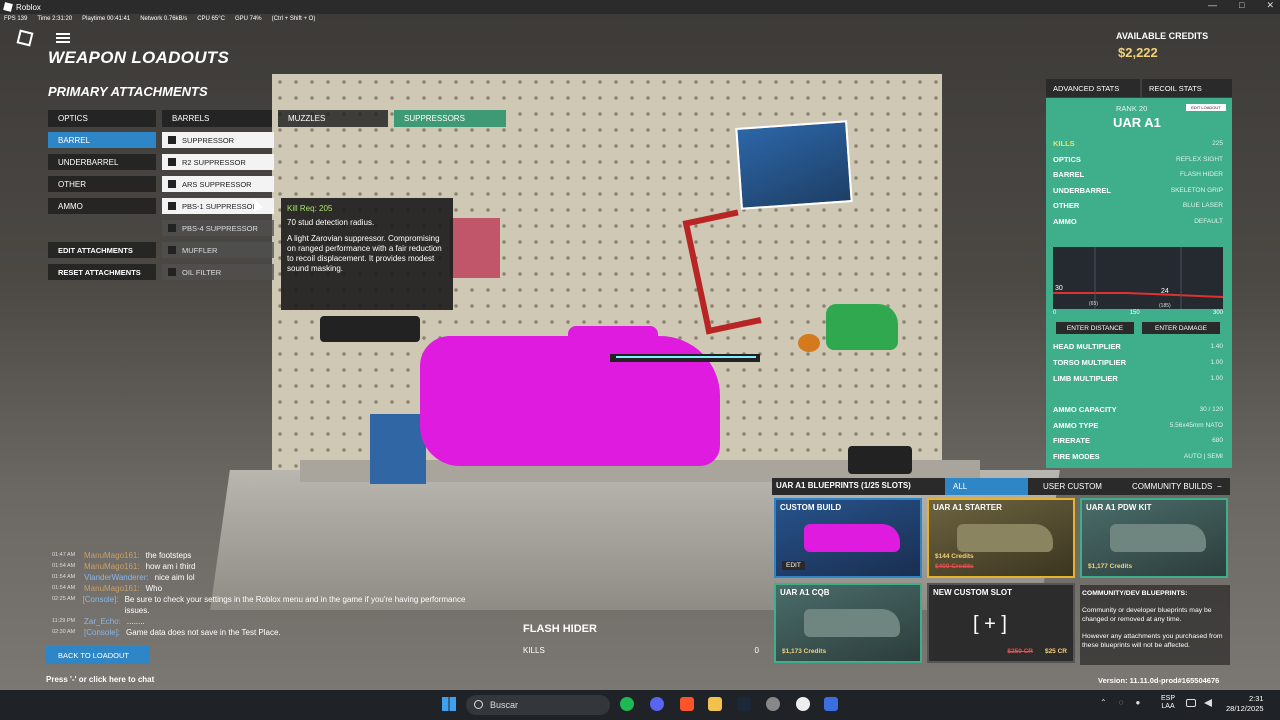 The image size is (1280, 720). I want to click on weapon-laser, so click(686, 357).